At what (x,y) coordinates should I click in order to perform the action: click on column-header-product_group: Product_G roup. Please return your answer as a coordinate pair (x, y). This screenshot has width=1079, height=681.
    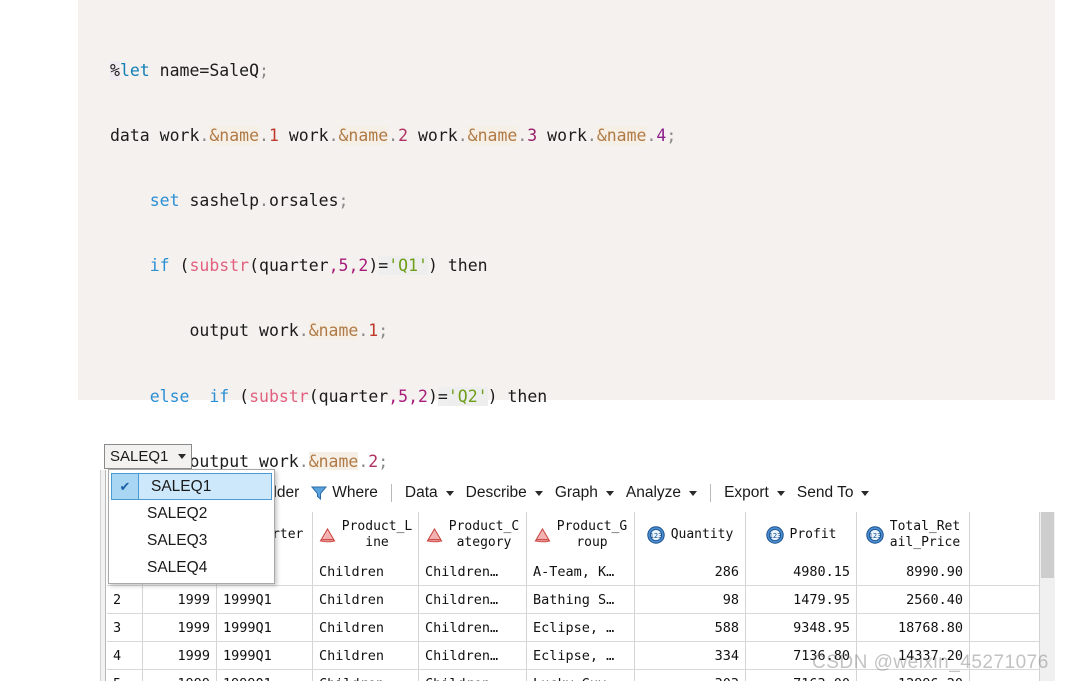
    Looking at the image, I should click on (581, 535).